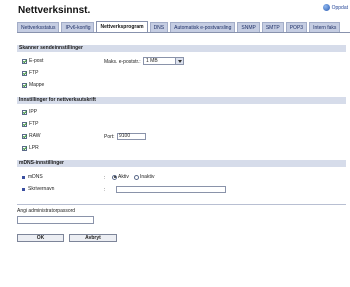 Image resolution: width=350 pixels, height=287 pixels. Describe the element at coordinates (326, 7) in the screenshot. I see `refresh-icon` at that location.